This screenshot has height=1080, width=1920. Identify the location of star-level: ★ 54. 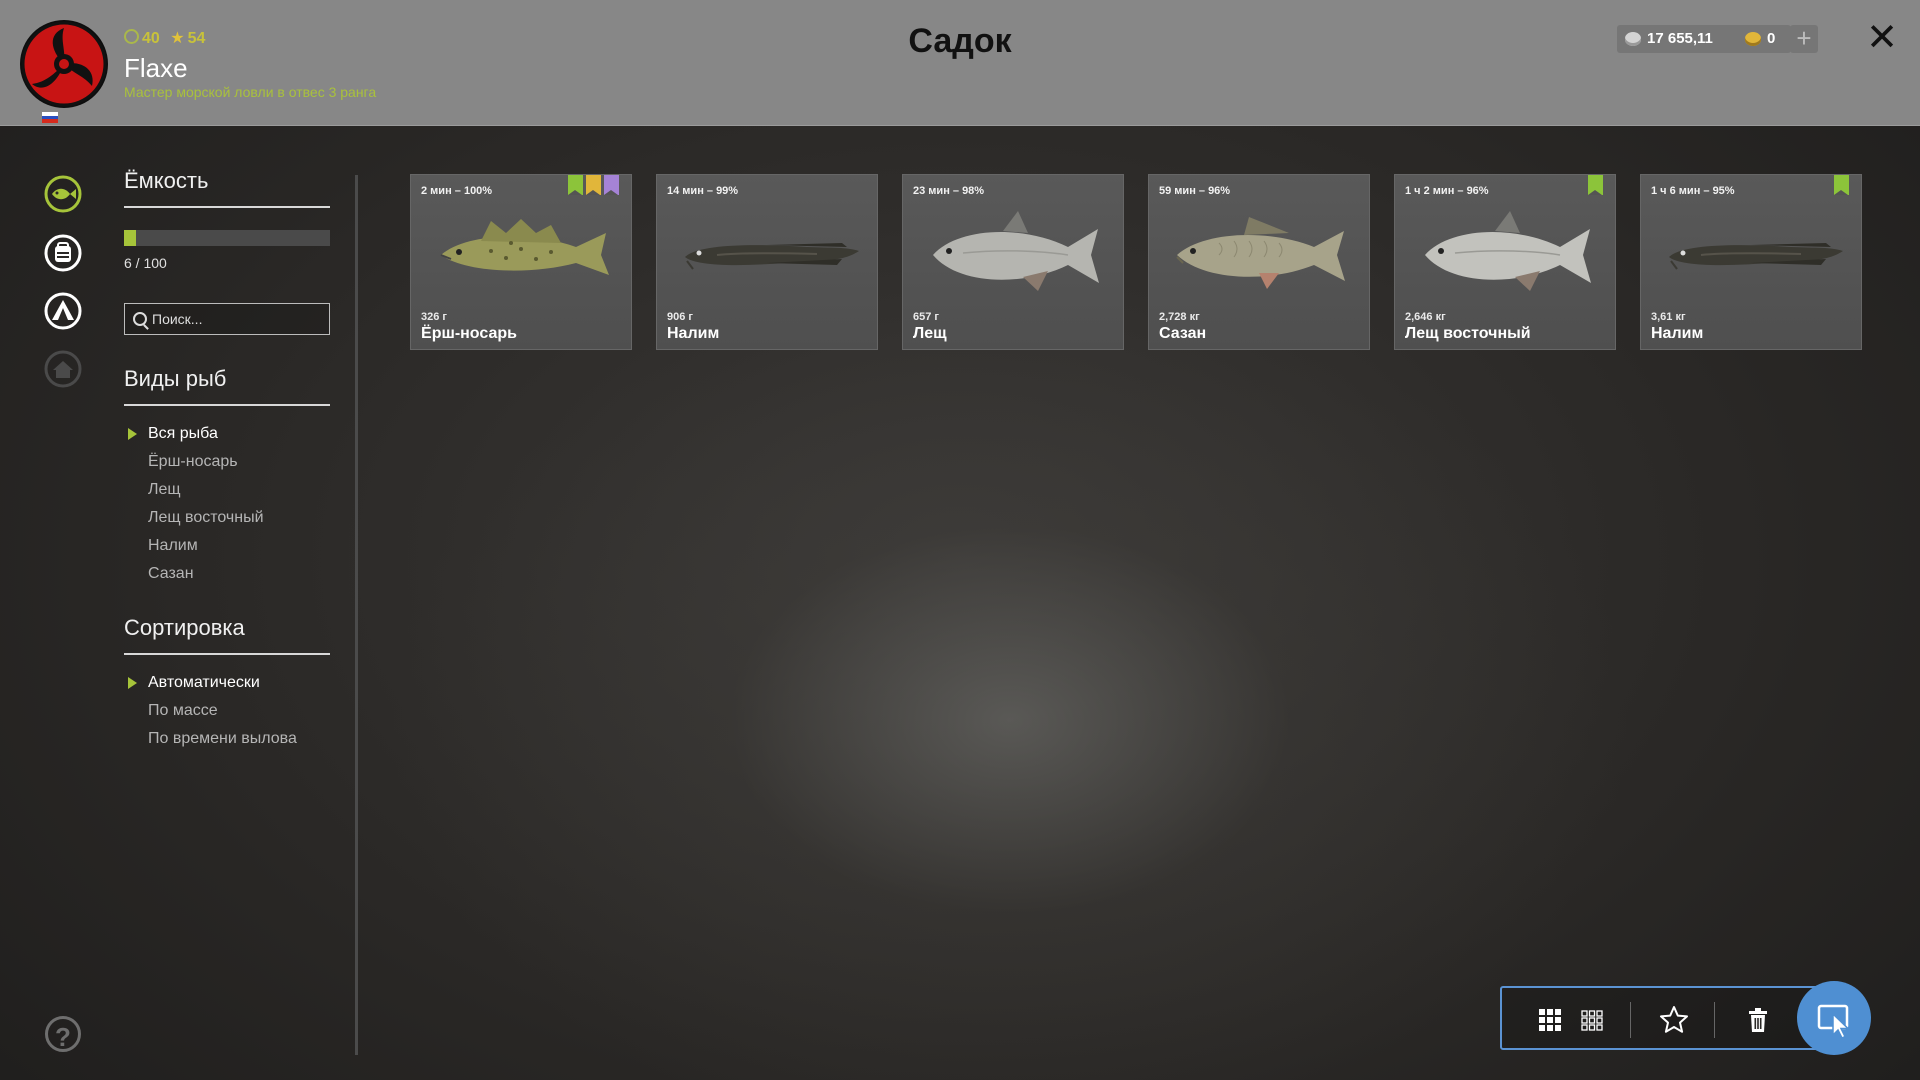
(188, 38).